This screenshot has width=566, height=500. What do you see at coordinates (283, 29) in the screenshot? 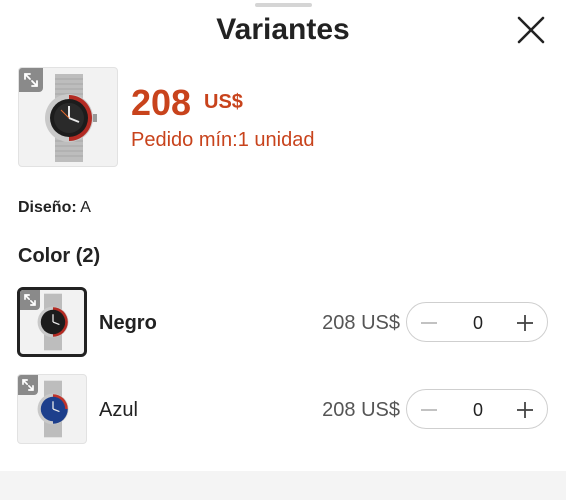
I see `sheet-title: Variantes` at bounding box center [283, 29].